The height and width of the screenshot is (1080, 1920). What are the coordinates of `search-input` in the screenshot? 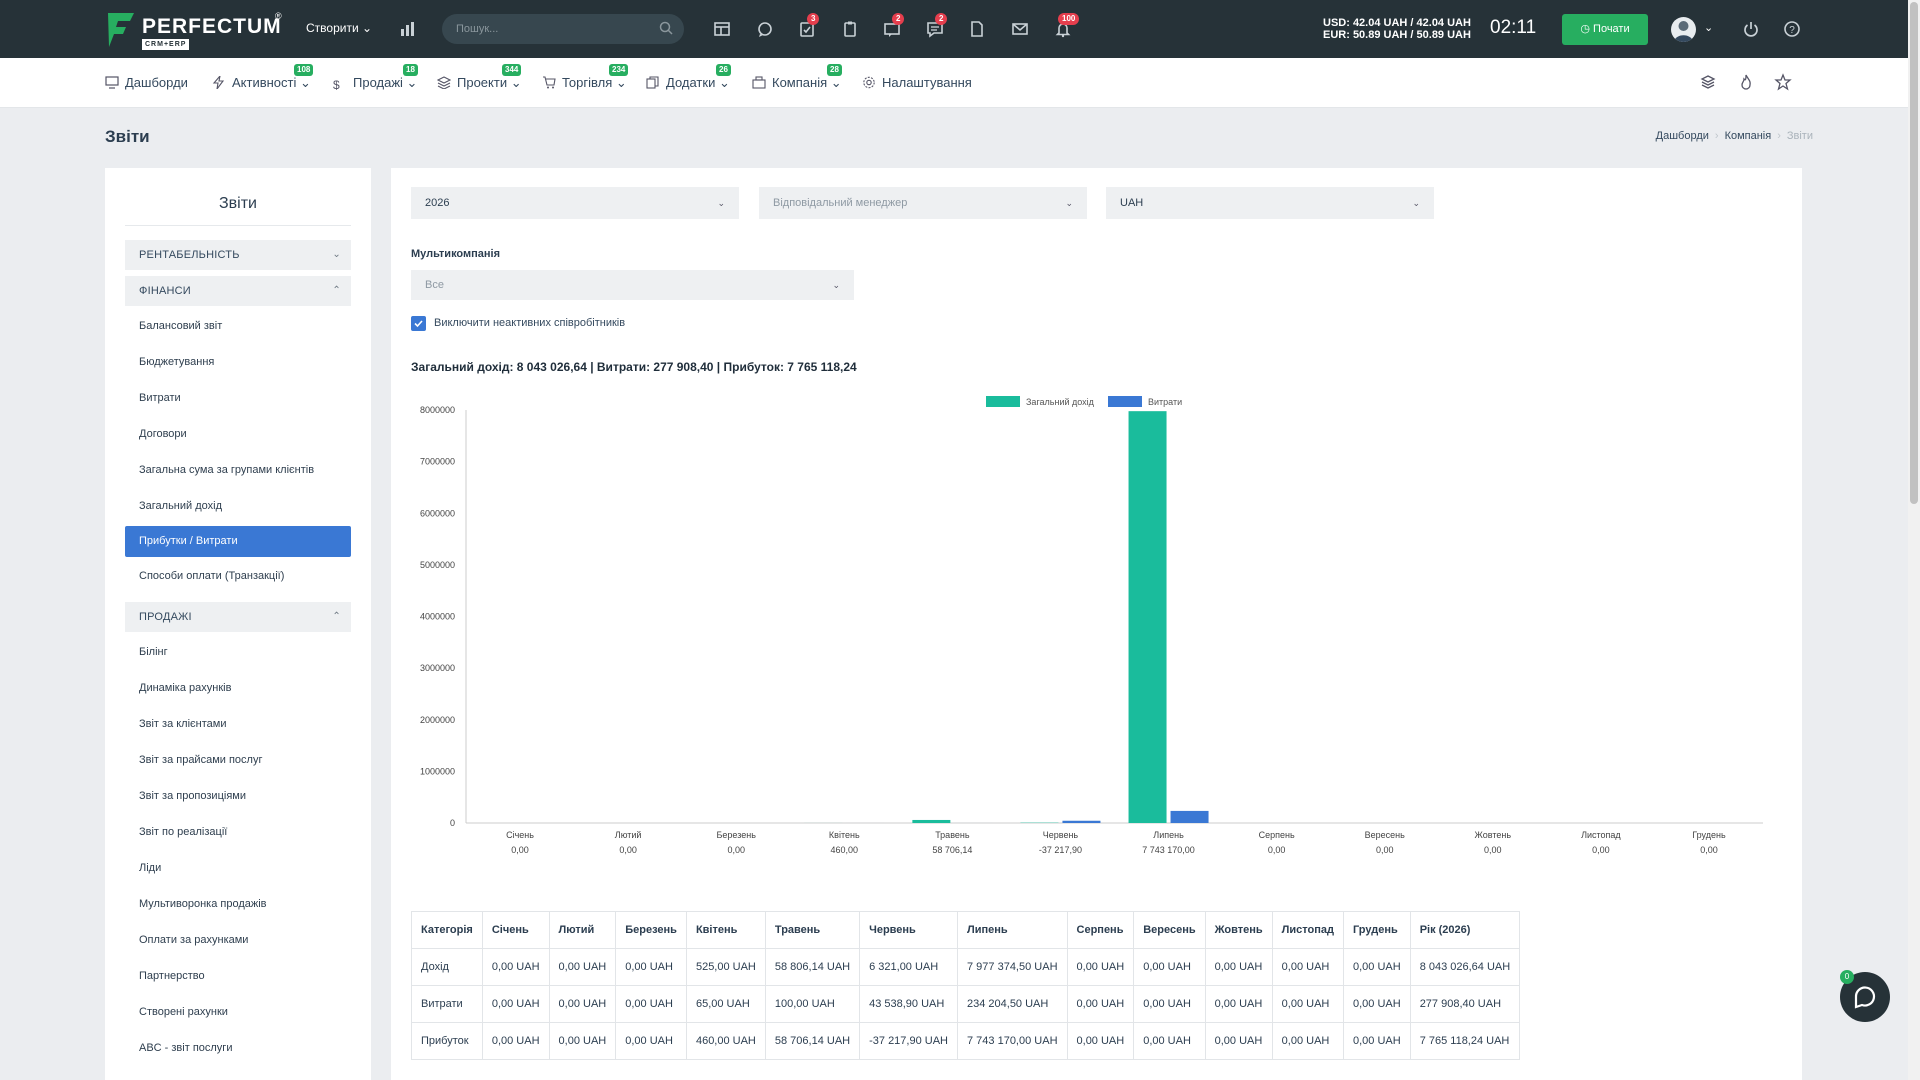 It's located at (551, 29).